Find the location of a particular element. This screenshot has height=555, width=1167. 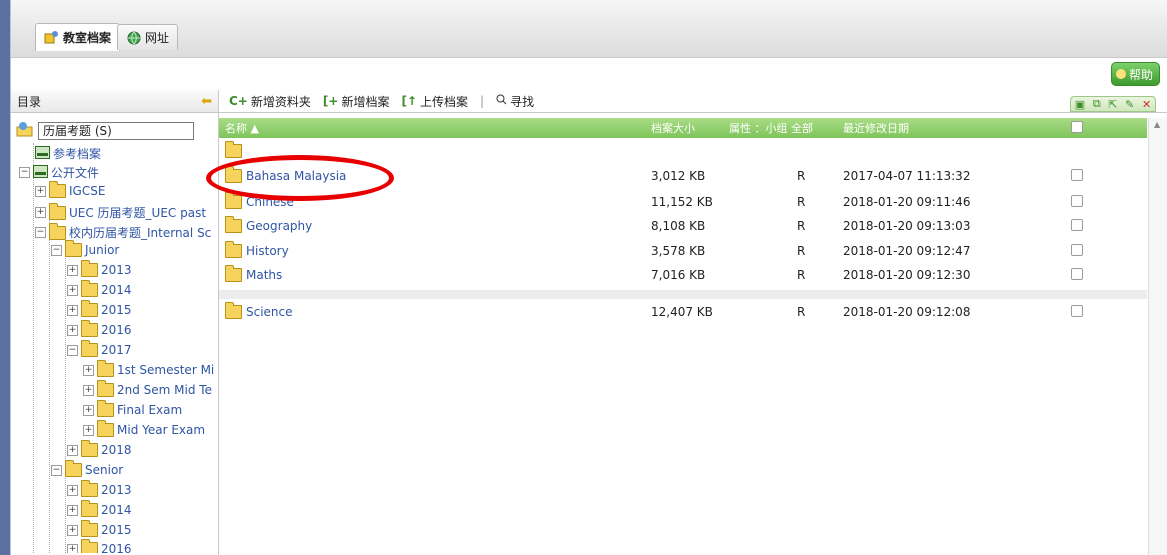

table-row: Science 12,407 KB R 2018-01-20 09:12:08 is located at coordinates (683, 312).